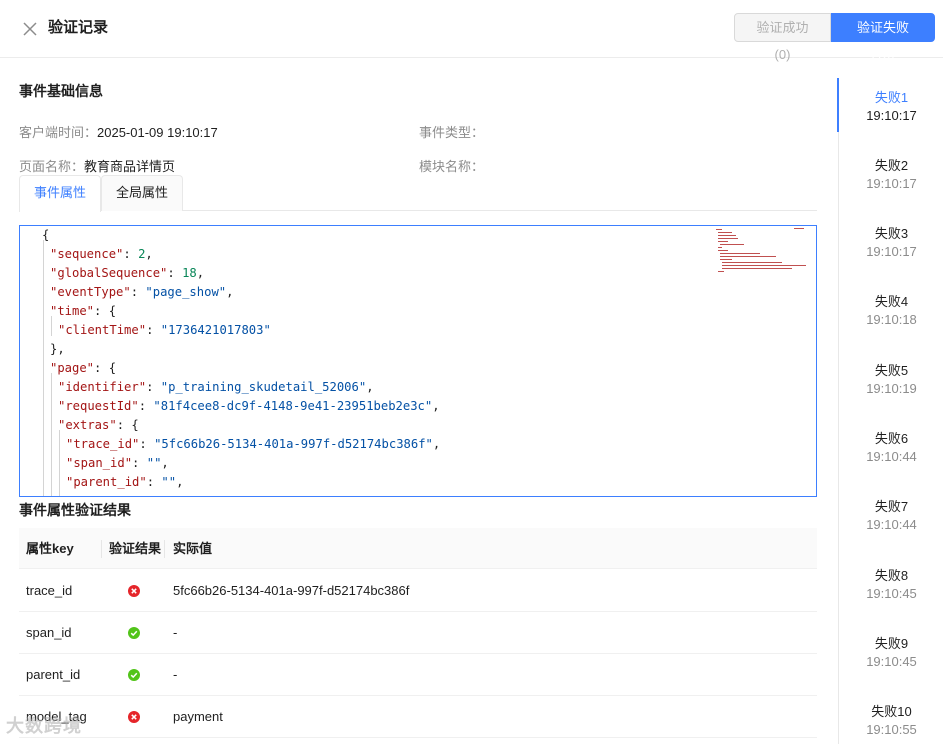 This screenshot has width=943, height=744. Describe the element at coordinates (157, 132) in the screenshot. I see `client-time-value: 2025-01-09 19:10:17` at that location.